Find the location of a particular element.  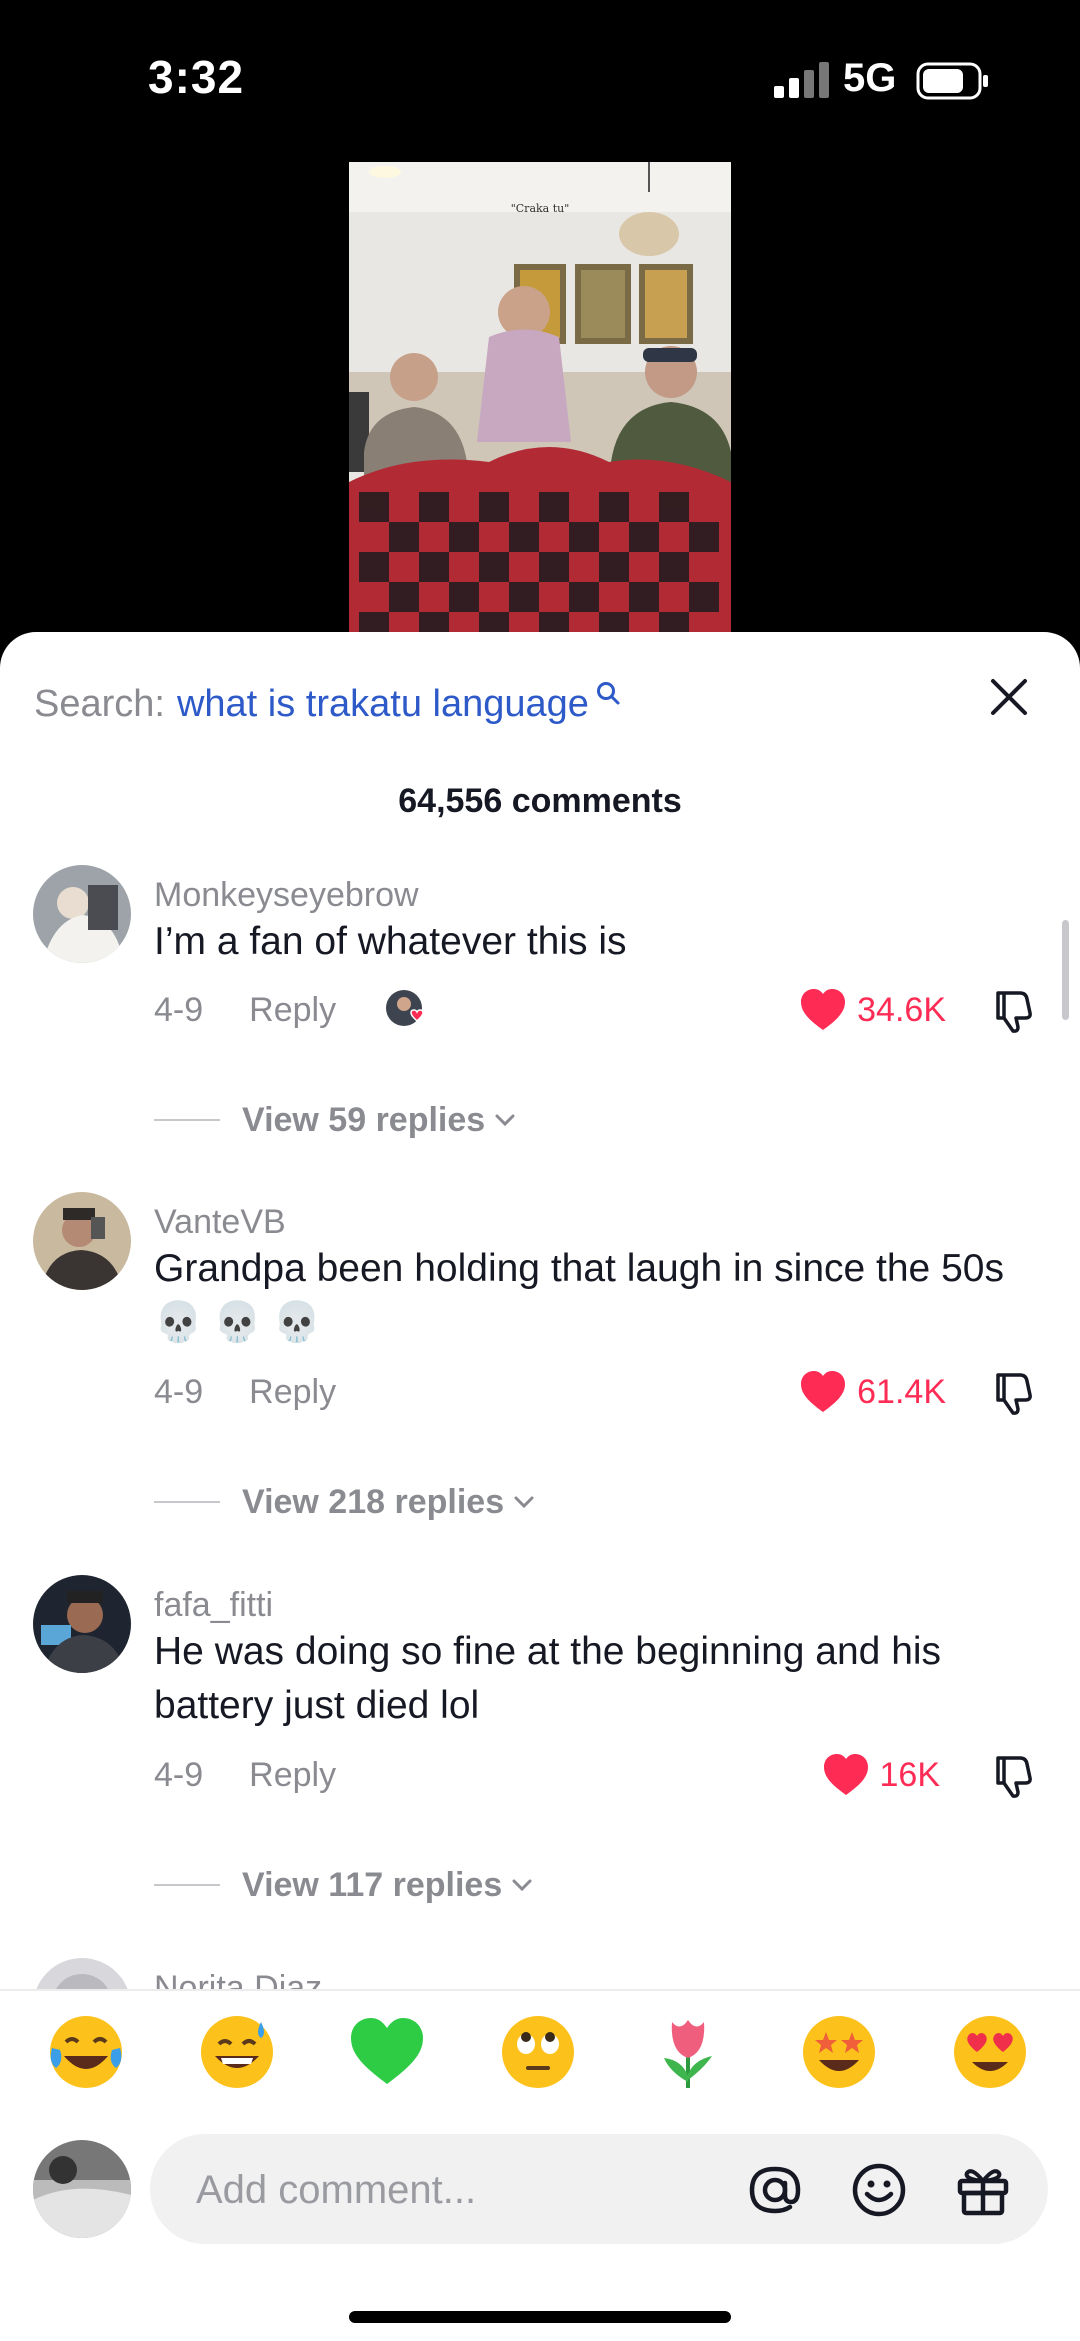

like-button: 61.4K is located at coordinates (872, 1392).